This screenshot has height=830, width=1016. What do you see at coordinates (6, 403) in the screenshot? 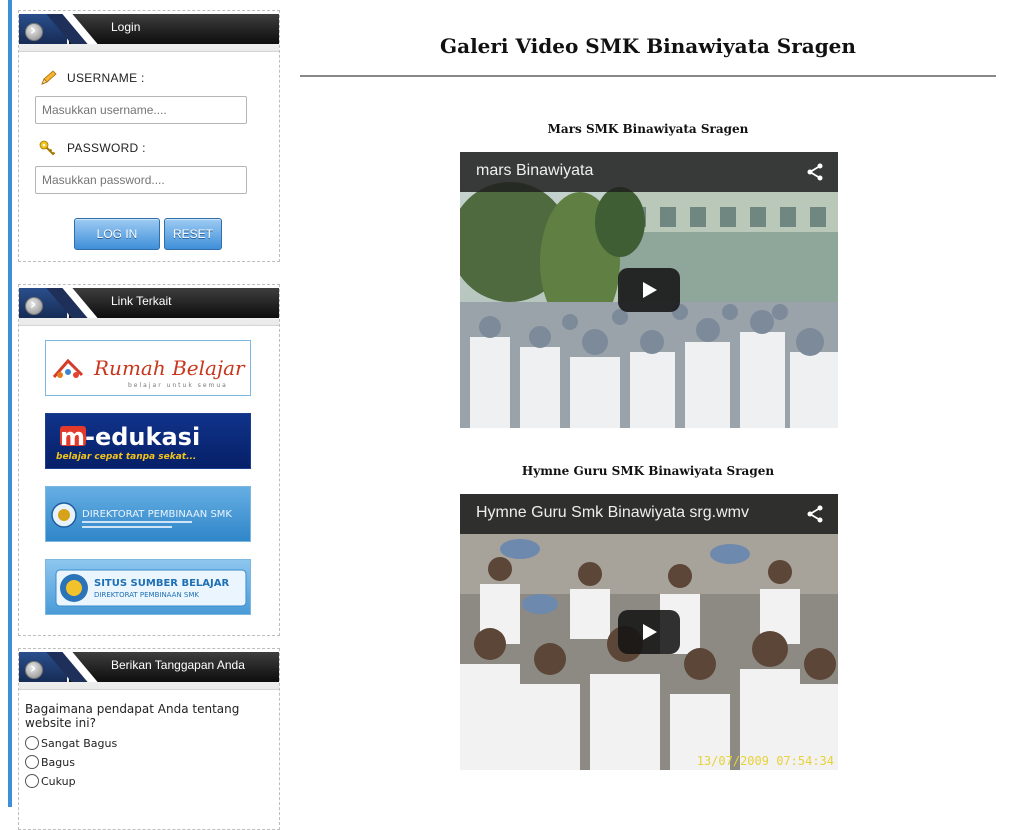
I see `left-edge` at bounding box center [6, 403].